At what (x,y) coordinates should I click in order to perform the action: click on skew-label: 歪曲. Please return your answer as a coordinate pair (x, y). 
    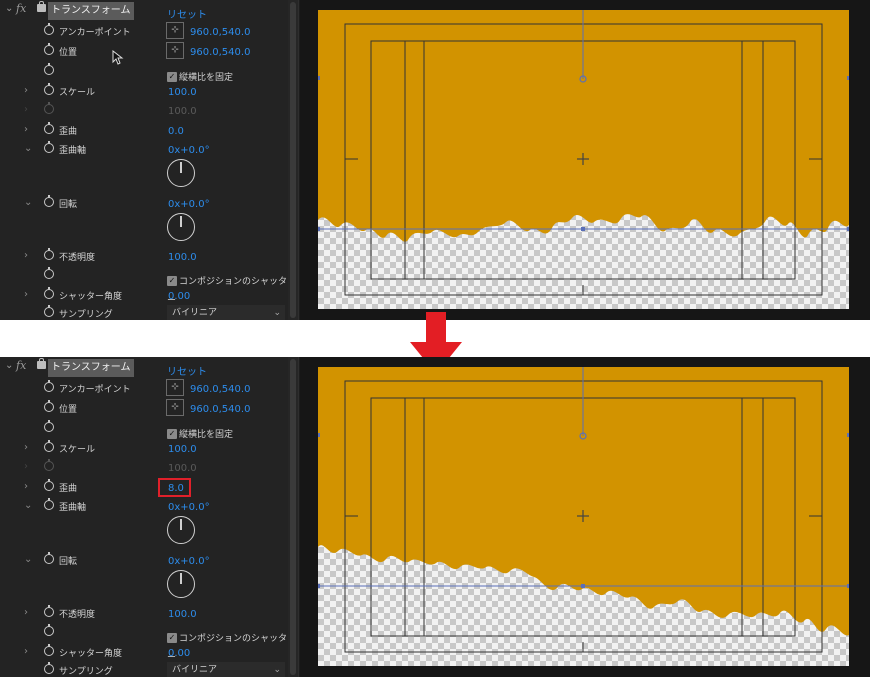
    Looking at the image, I should click on (68, 489).